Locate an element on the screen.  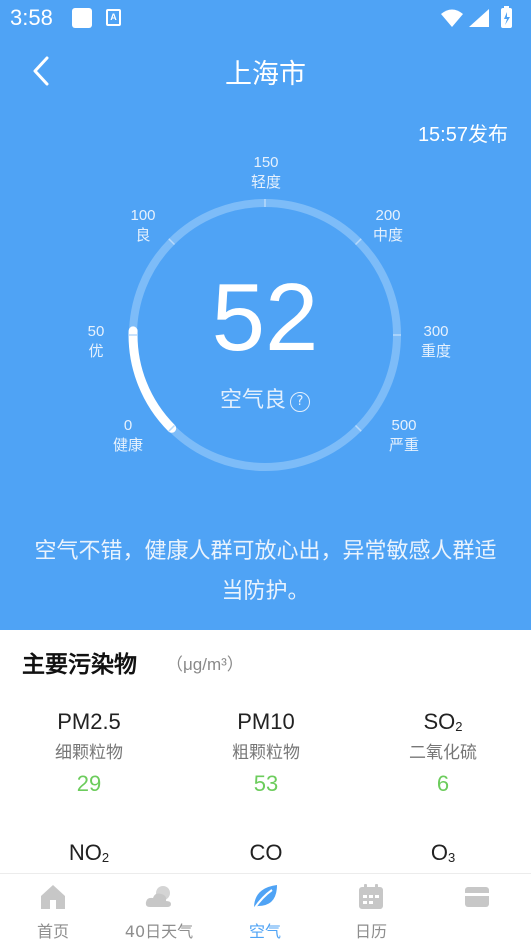
aqi-level: 空气良? is located at coordinates (265, 398).